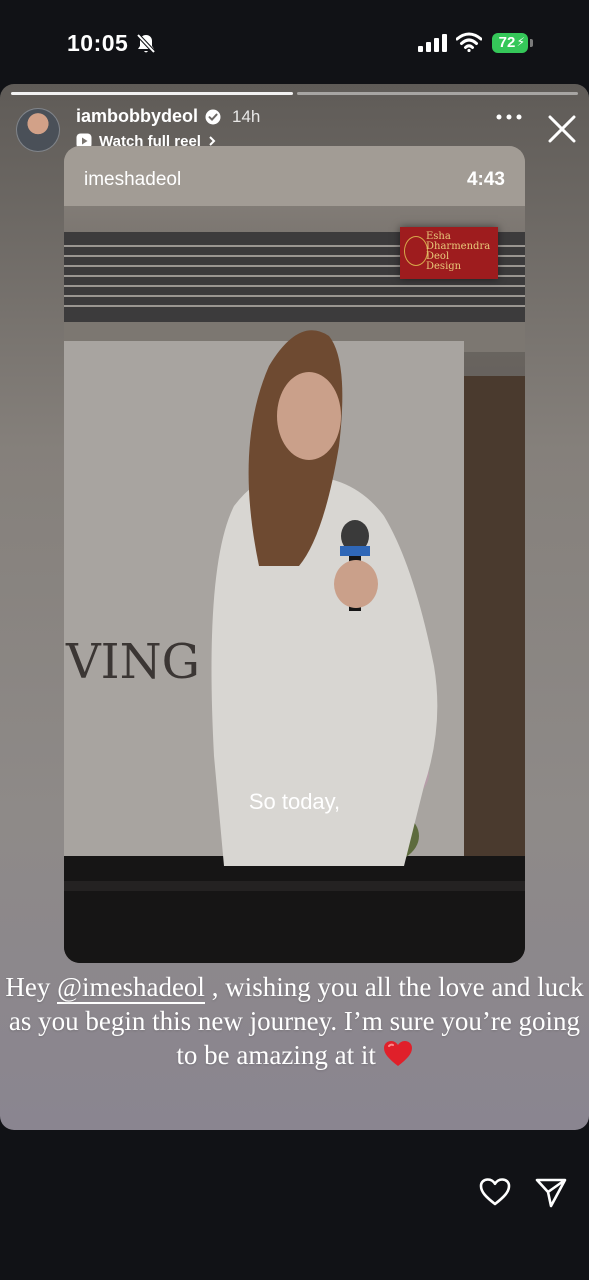 The image size is (589, 1280). Describe the element at coordinates (495, 1192) in the screenshot. I see `heart-icon` at that location.